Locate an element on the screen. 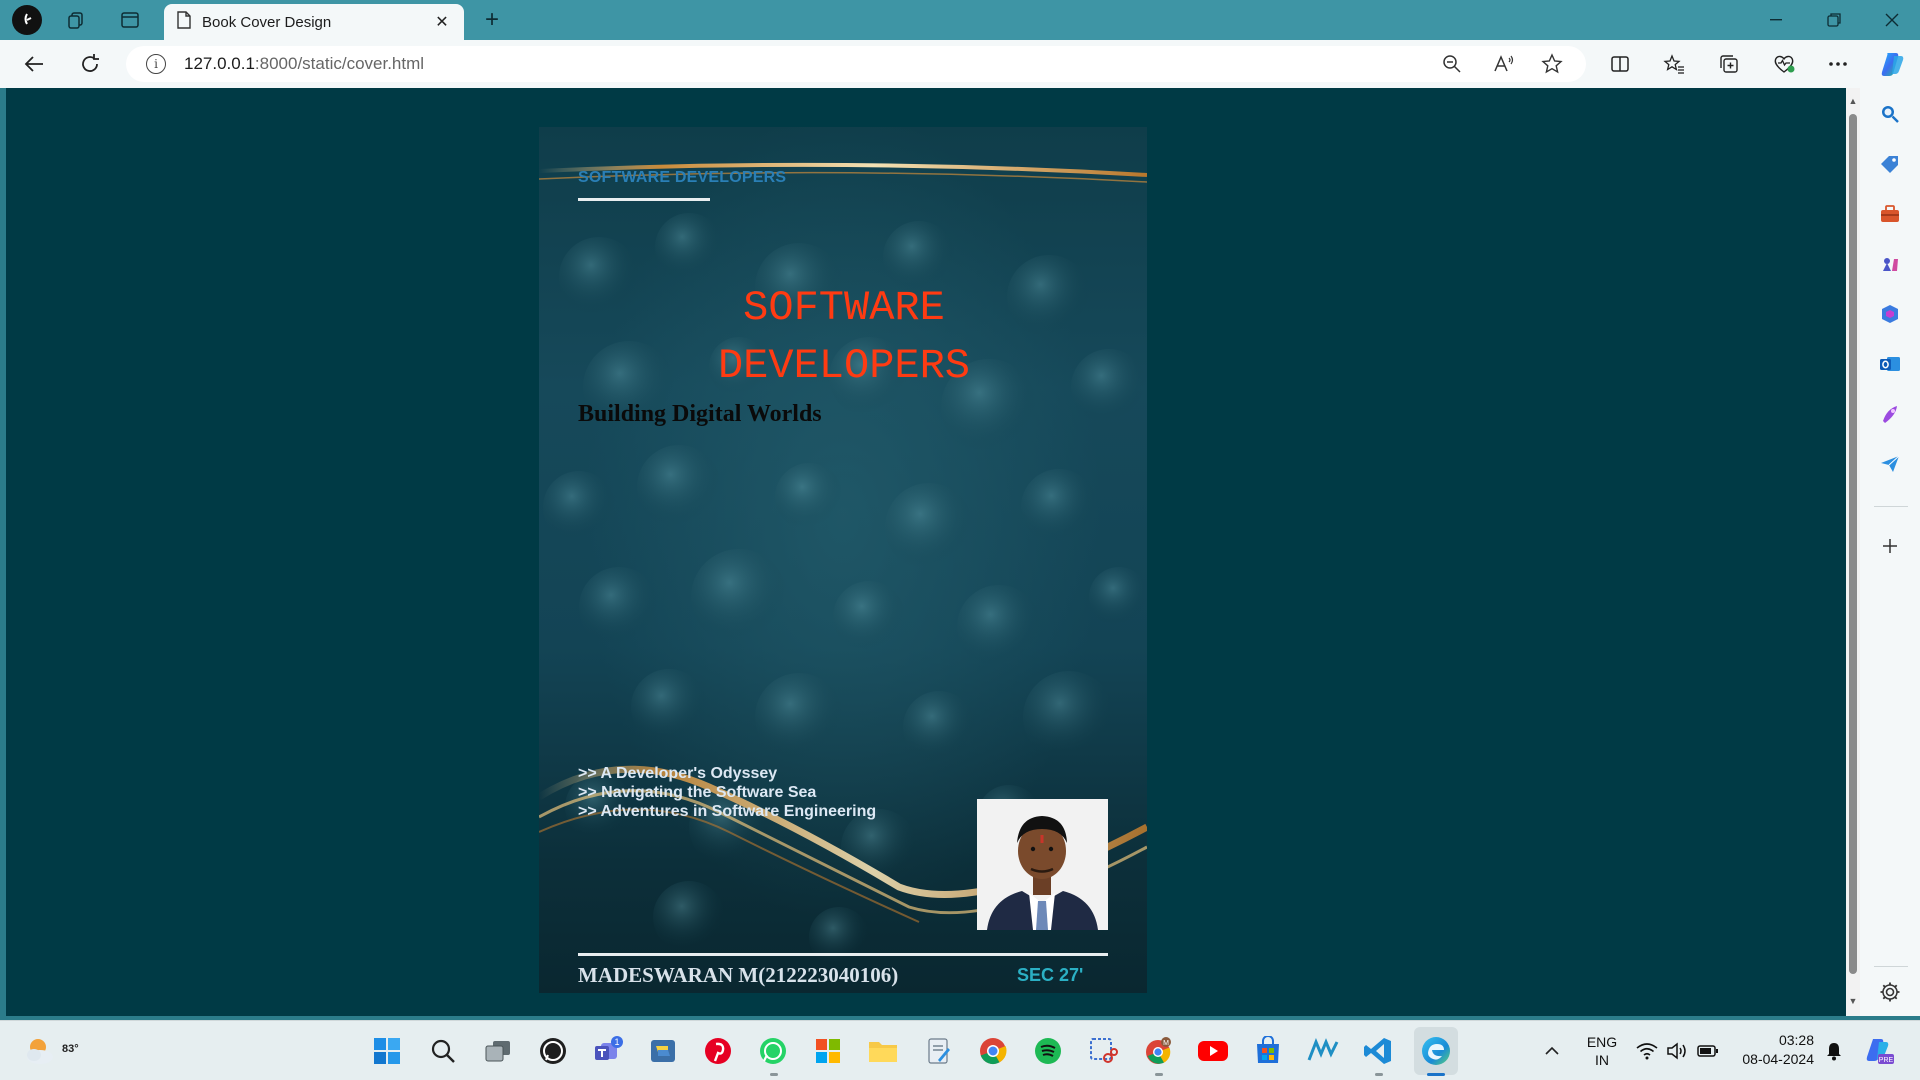 The height and width of the screenshot is (1080, 1920). taskbar-search-icon is located at coordinates (443, 1051).